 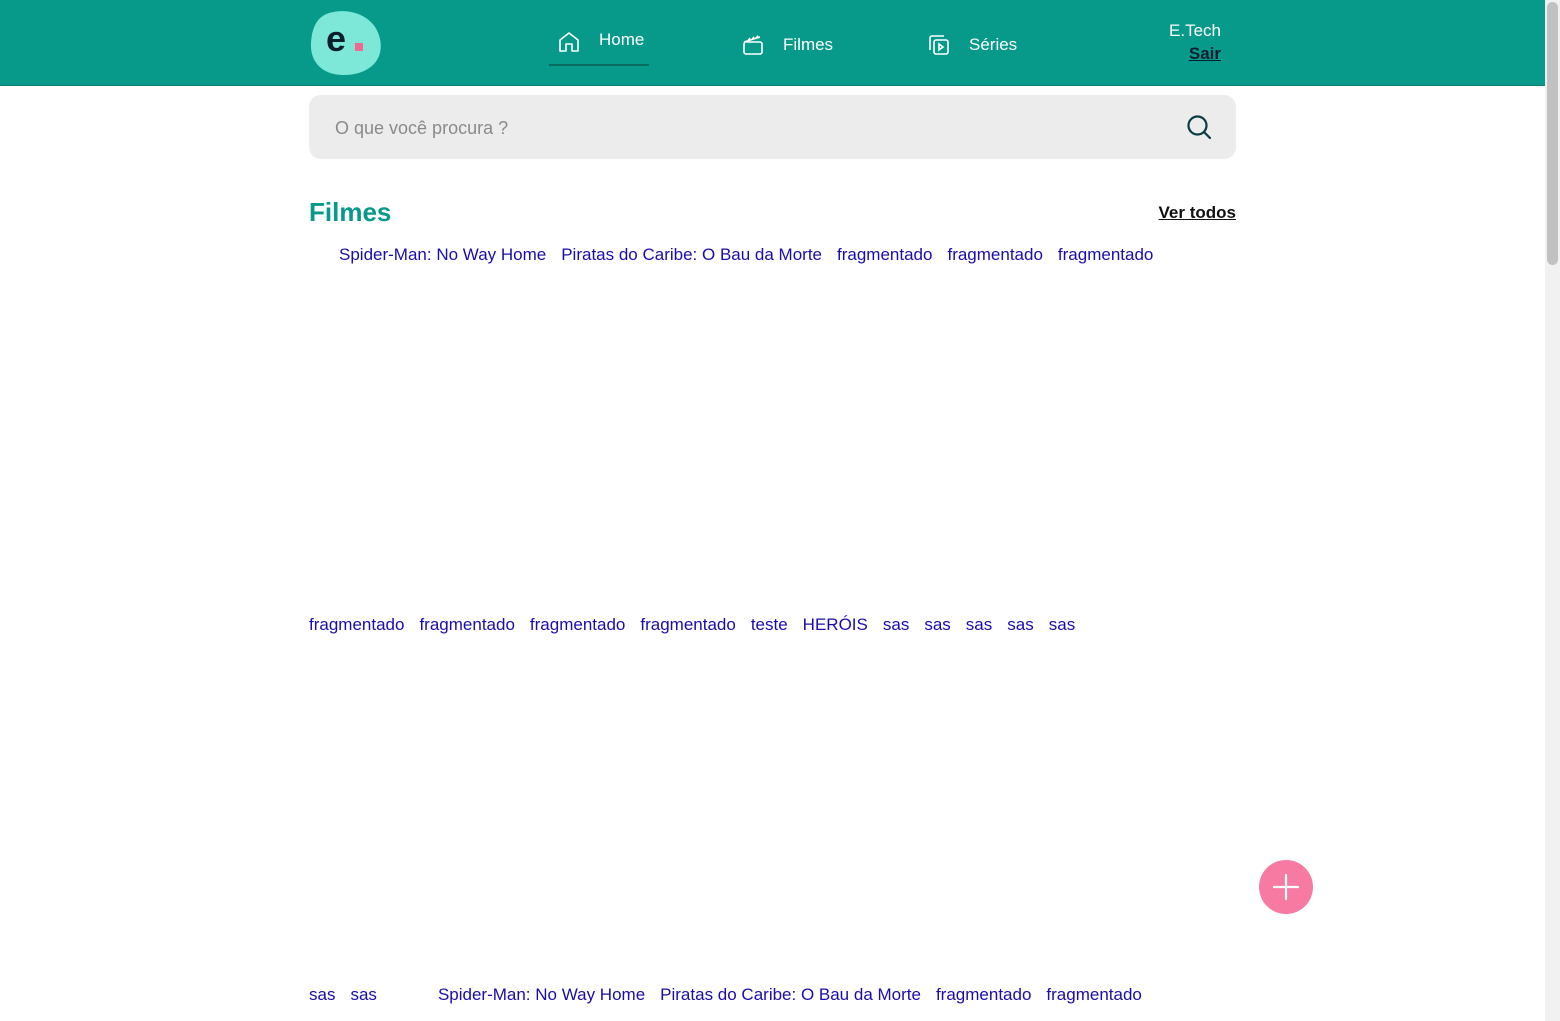 I want to click on nav-filmes-label: Filmes, so click(x=808, y=44).